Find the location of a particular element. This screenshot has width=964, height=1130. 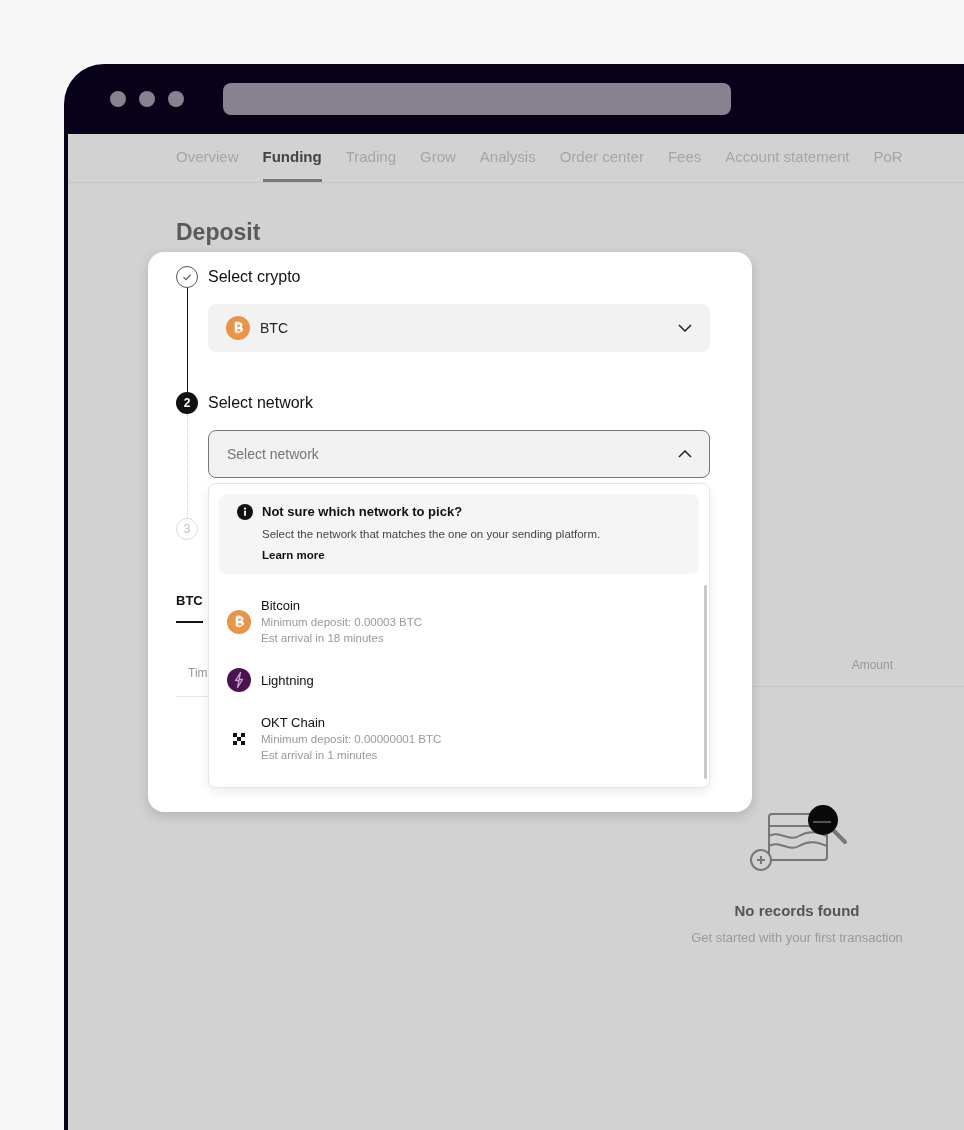

arrival-time: Est arrival in 18 minutes is located at coordinates (323, 638).